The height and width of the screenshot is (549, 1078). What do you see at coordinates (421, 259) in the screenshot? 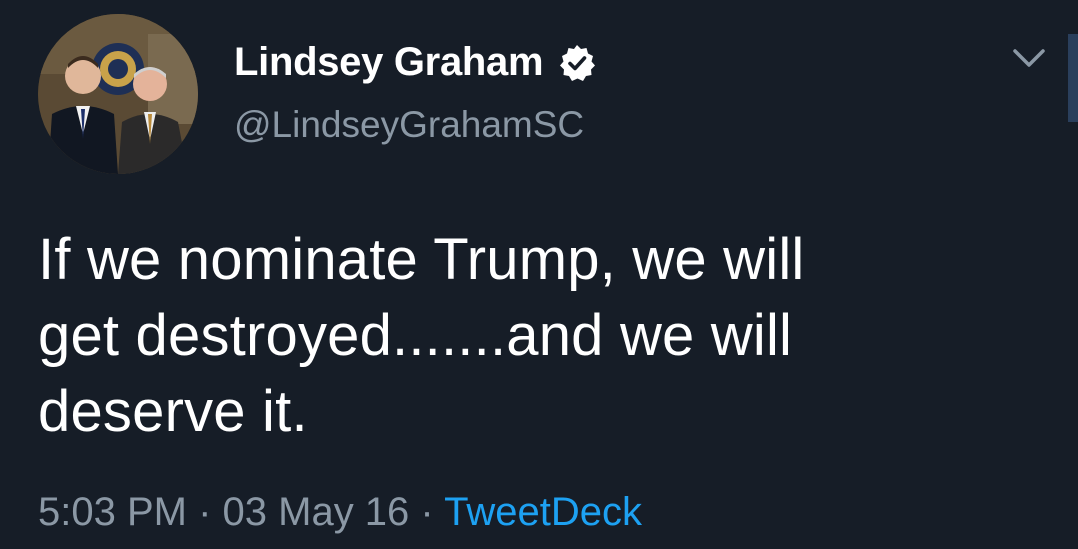
I see `tweet-line: If we nominate Trump, we will` at bounding box center [421, 259].